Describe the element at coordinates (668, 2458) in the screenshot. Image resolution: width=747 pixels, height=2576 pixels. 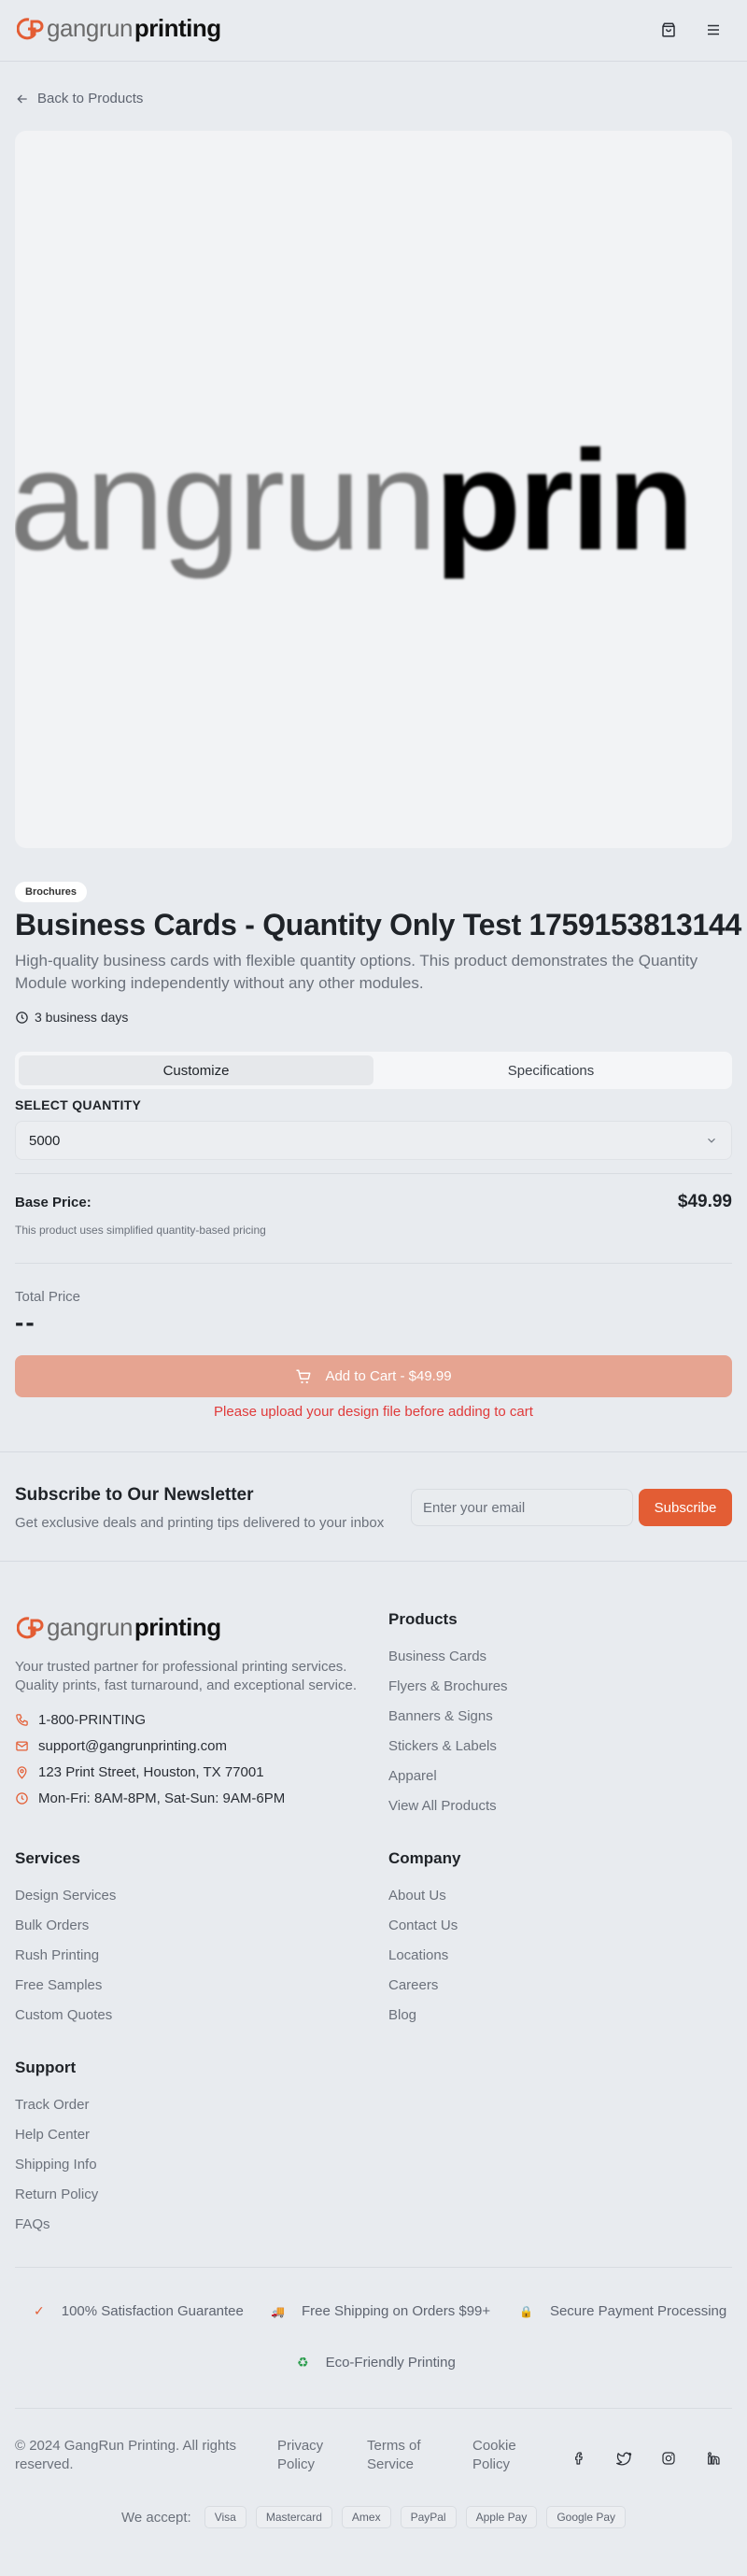
I see `instagram-icon` at that location.